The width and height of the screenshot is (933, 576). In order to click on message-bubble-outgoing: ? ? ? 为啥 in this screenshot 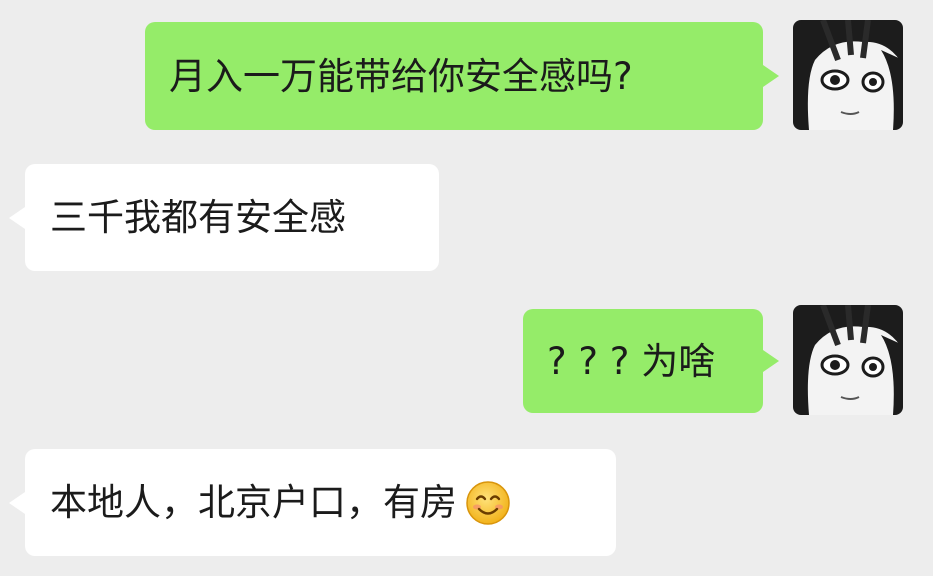, I will do `click(651, 361)`.